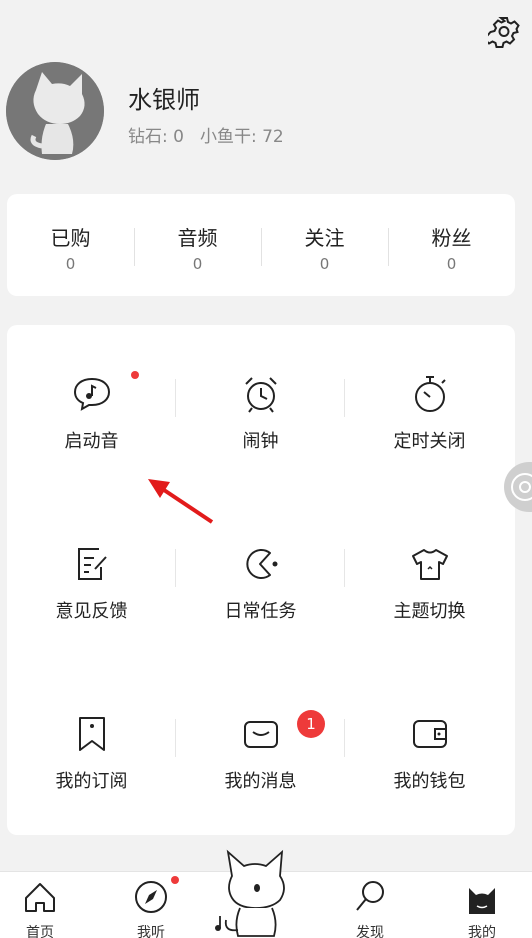 The width and height of the screenshot is (532, 938). Describe the element at coordinates (451, 238) in the screenshot. I see `count-label: 粉丝` at that location.